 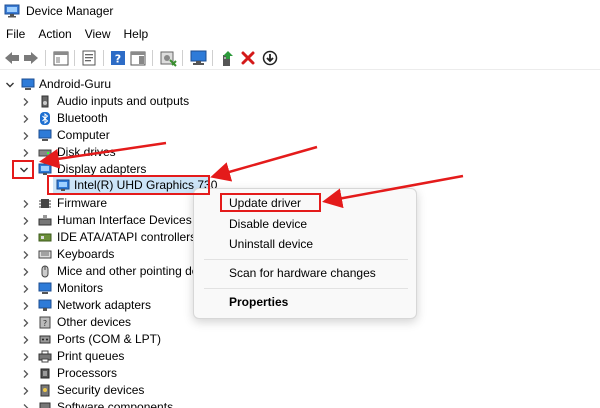 What do you see at coordinates (264, 163) in the screenshot?
I see `arrow-to-intel-uhd` at bounding box center [264, 163].